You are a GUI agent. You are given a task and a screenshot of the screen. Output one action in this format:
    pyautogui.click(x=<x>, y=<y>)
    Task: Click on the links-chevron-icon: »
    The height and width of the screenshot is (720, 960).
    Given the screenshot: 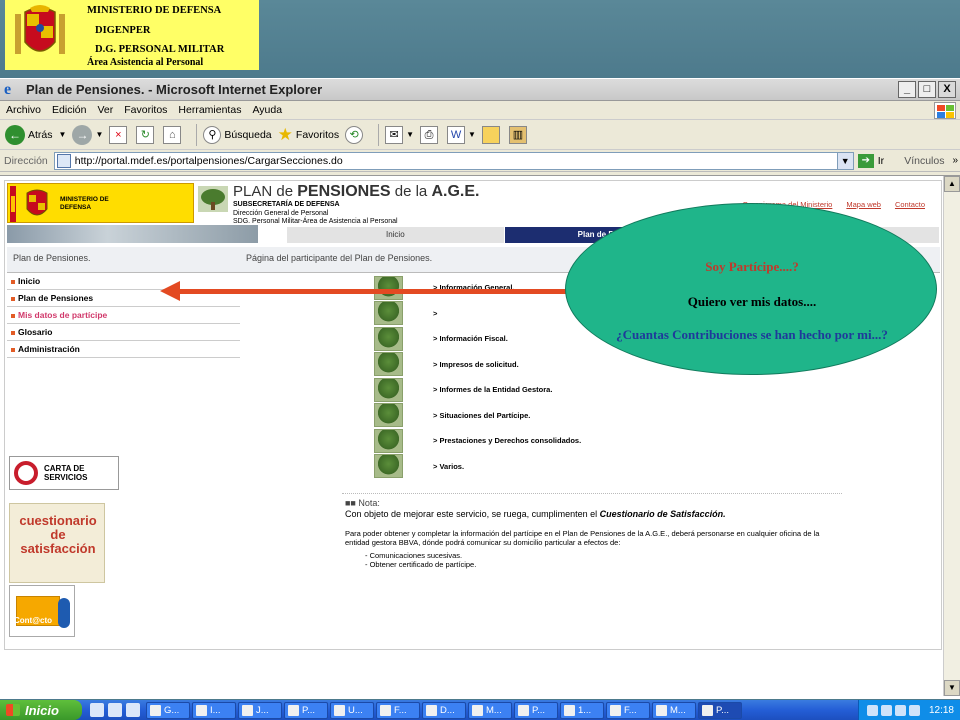 What is the action you would take?
    pyautogui.click(x=955, y=160)
    